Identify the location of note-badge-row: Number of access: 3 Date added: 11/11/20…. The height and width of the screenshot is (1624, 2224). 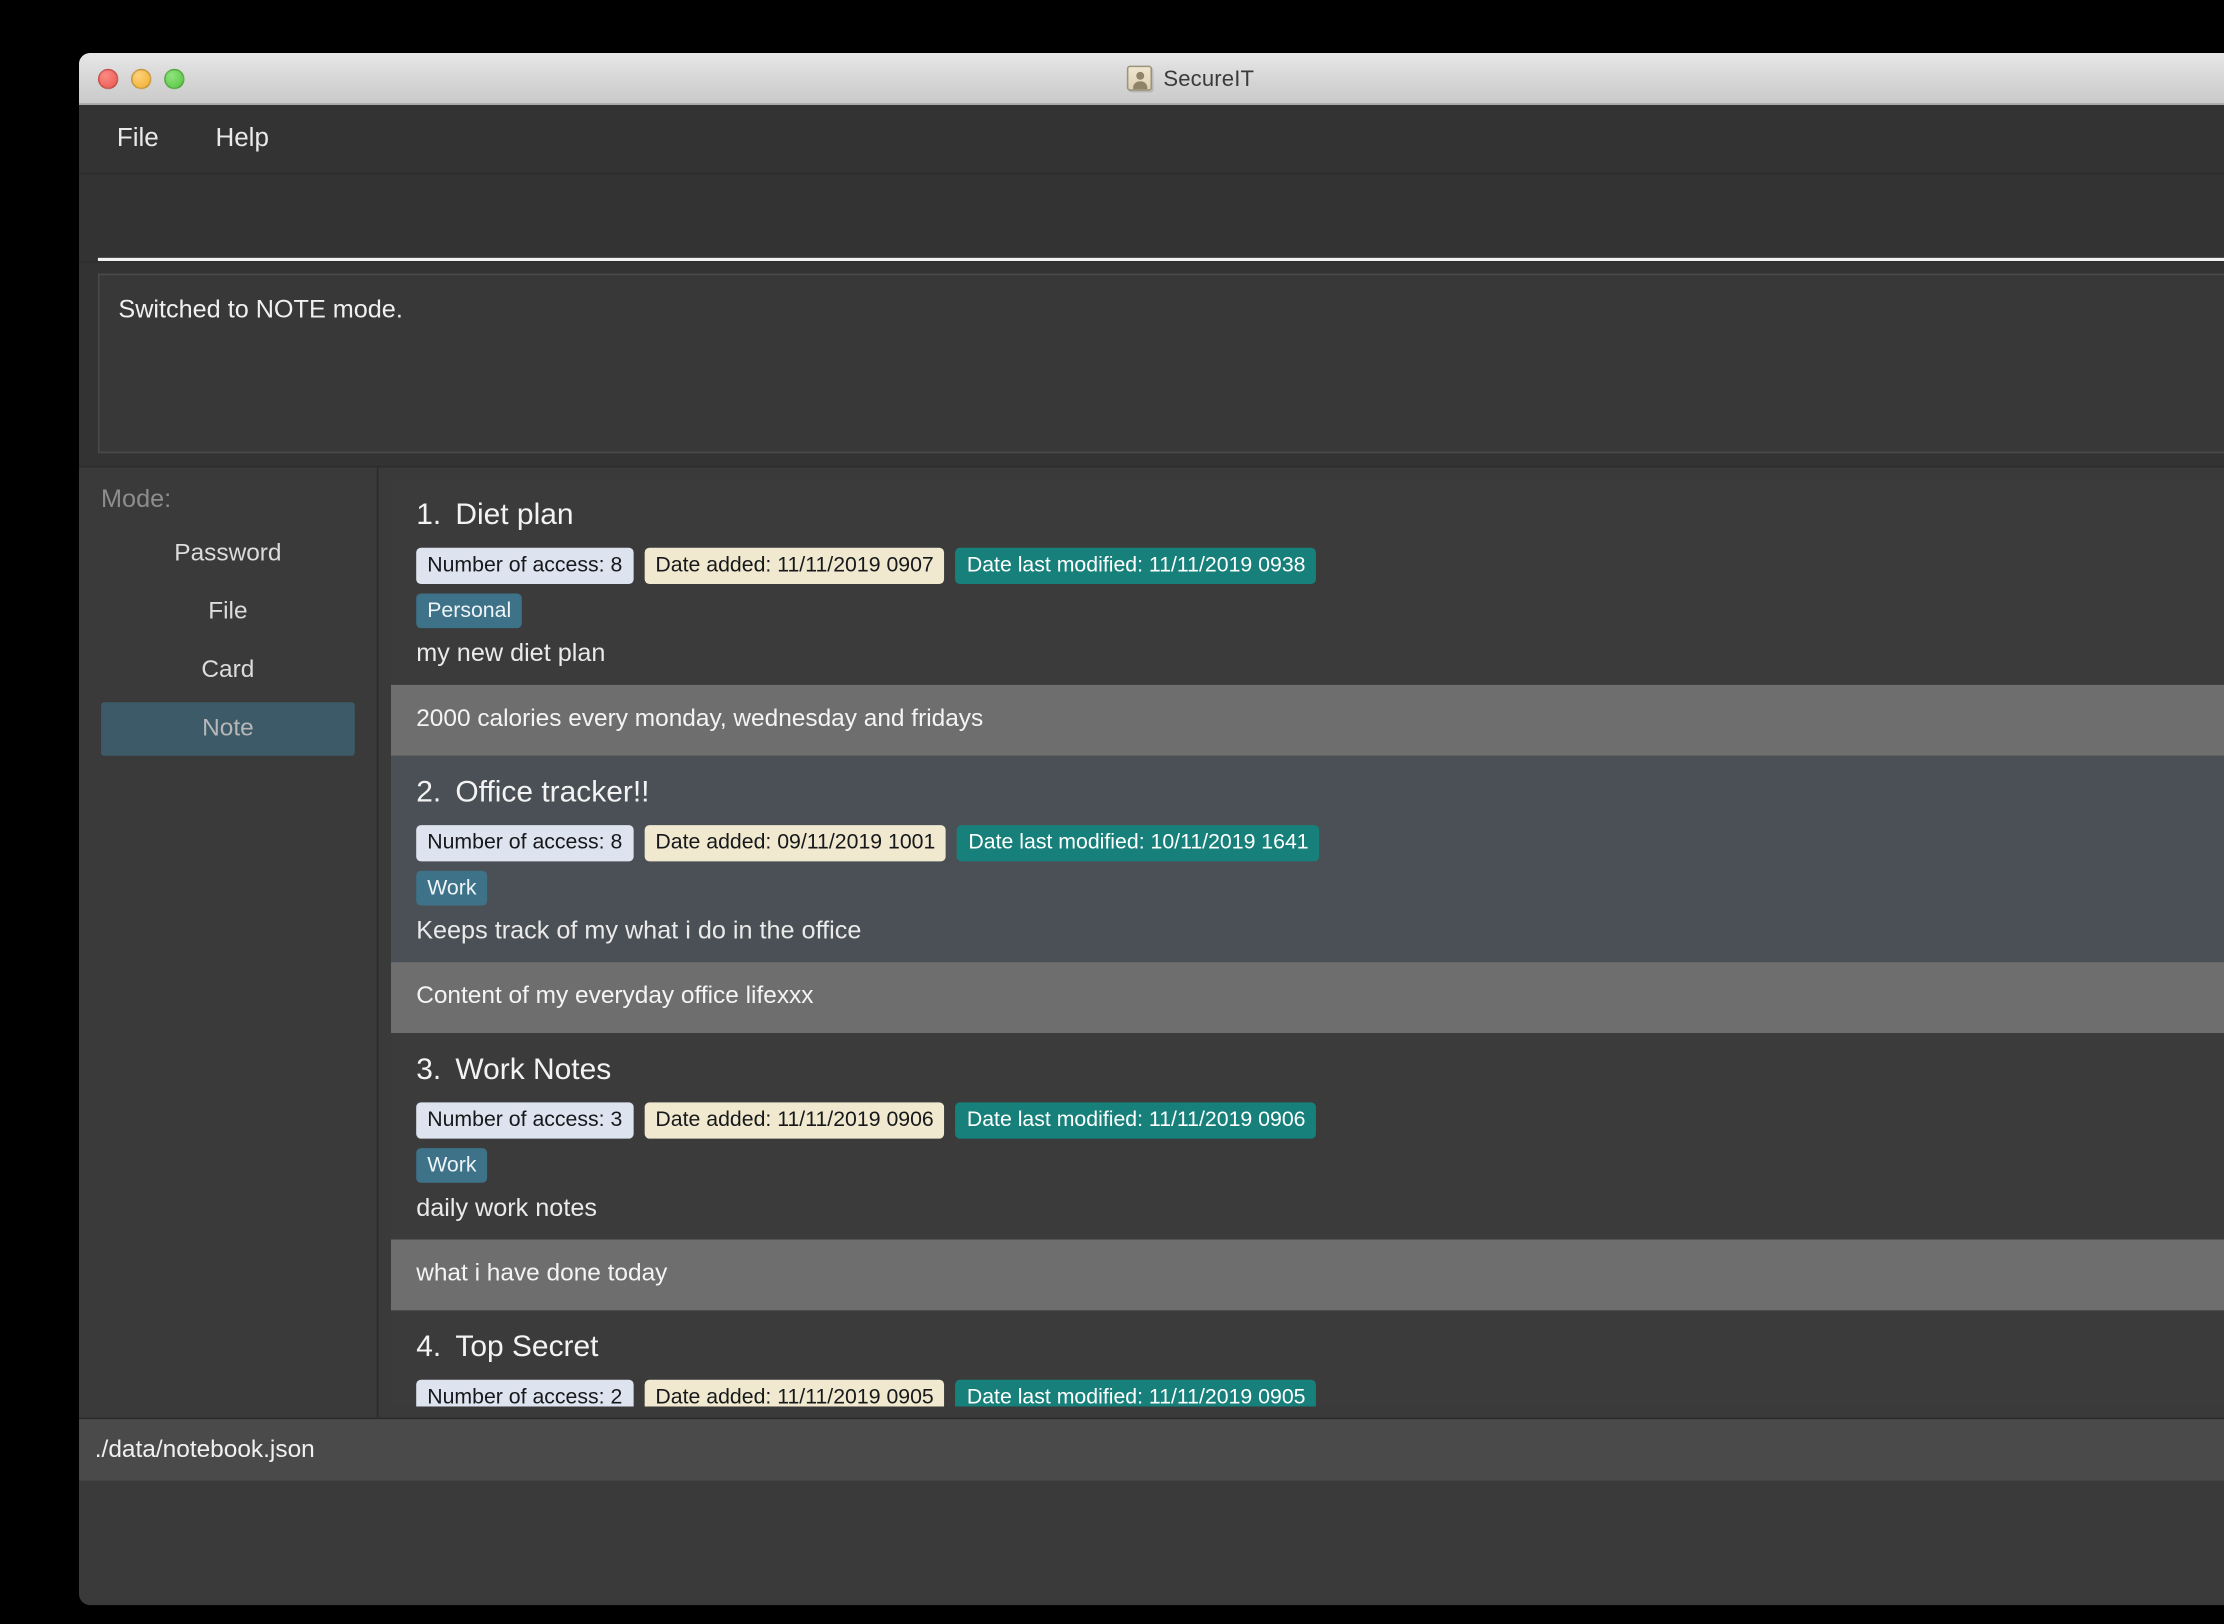
(1320, 1120).